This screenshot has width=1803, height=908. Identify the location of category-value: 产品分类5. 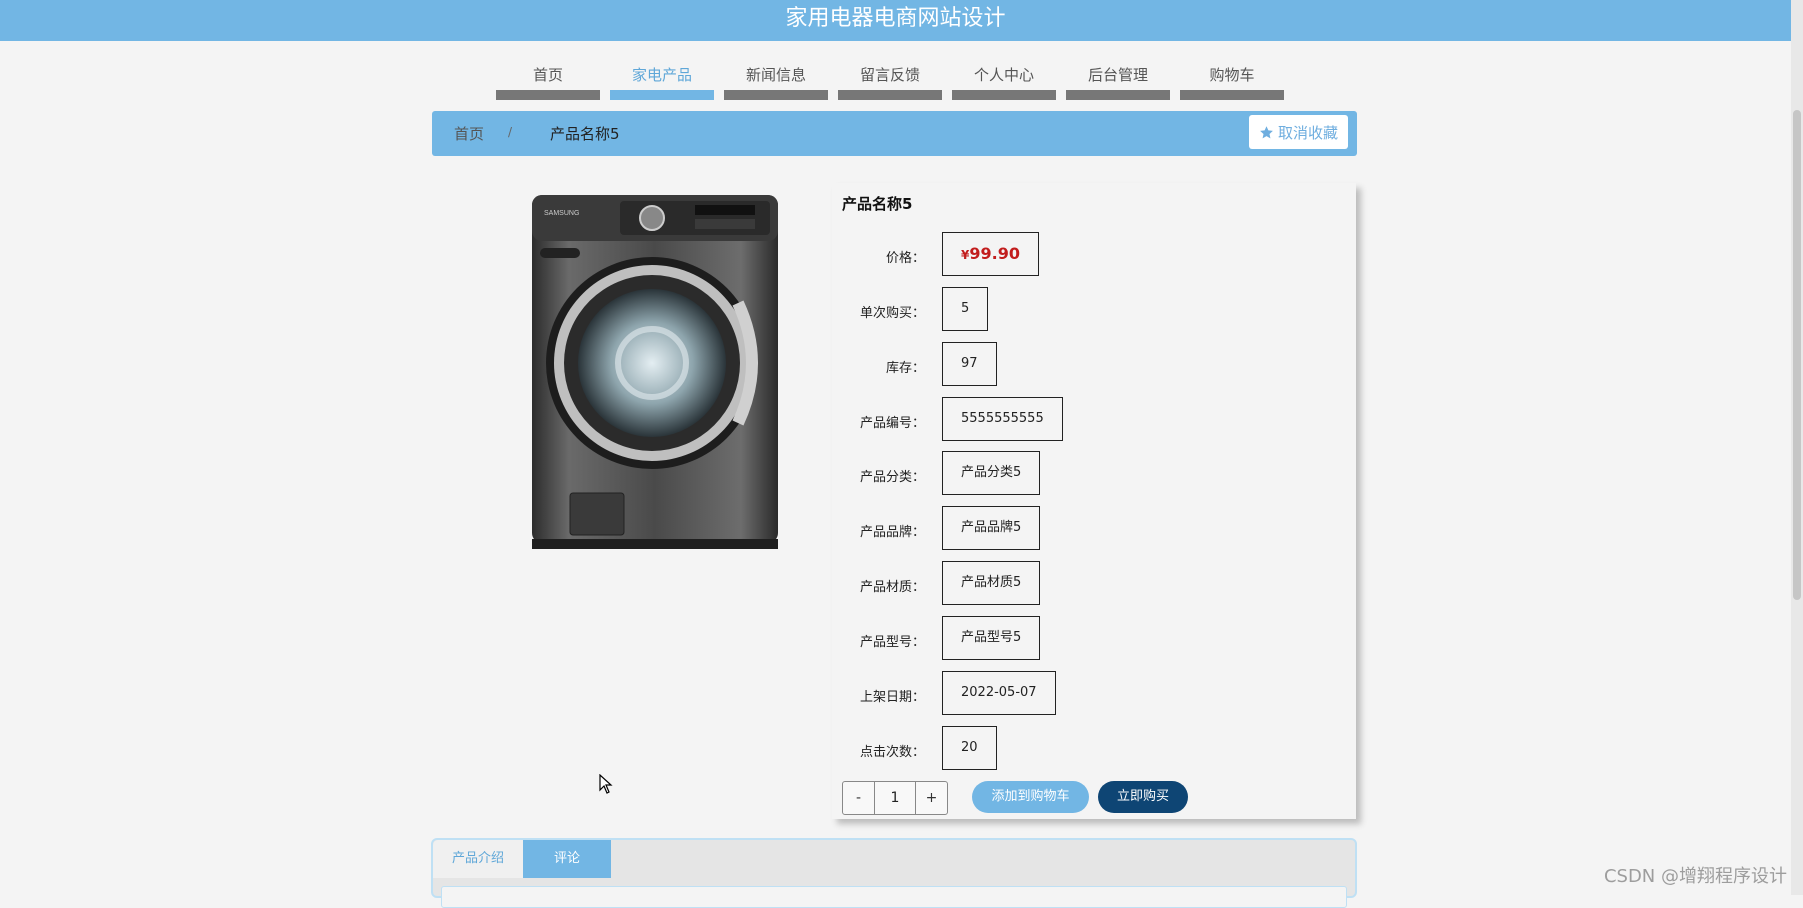
(991, 473).